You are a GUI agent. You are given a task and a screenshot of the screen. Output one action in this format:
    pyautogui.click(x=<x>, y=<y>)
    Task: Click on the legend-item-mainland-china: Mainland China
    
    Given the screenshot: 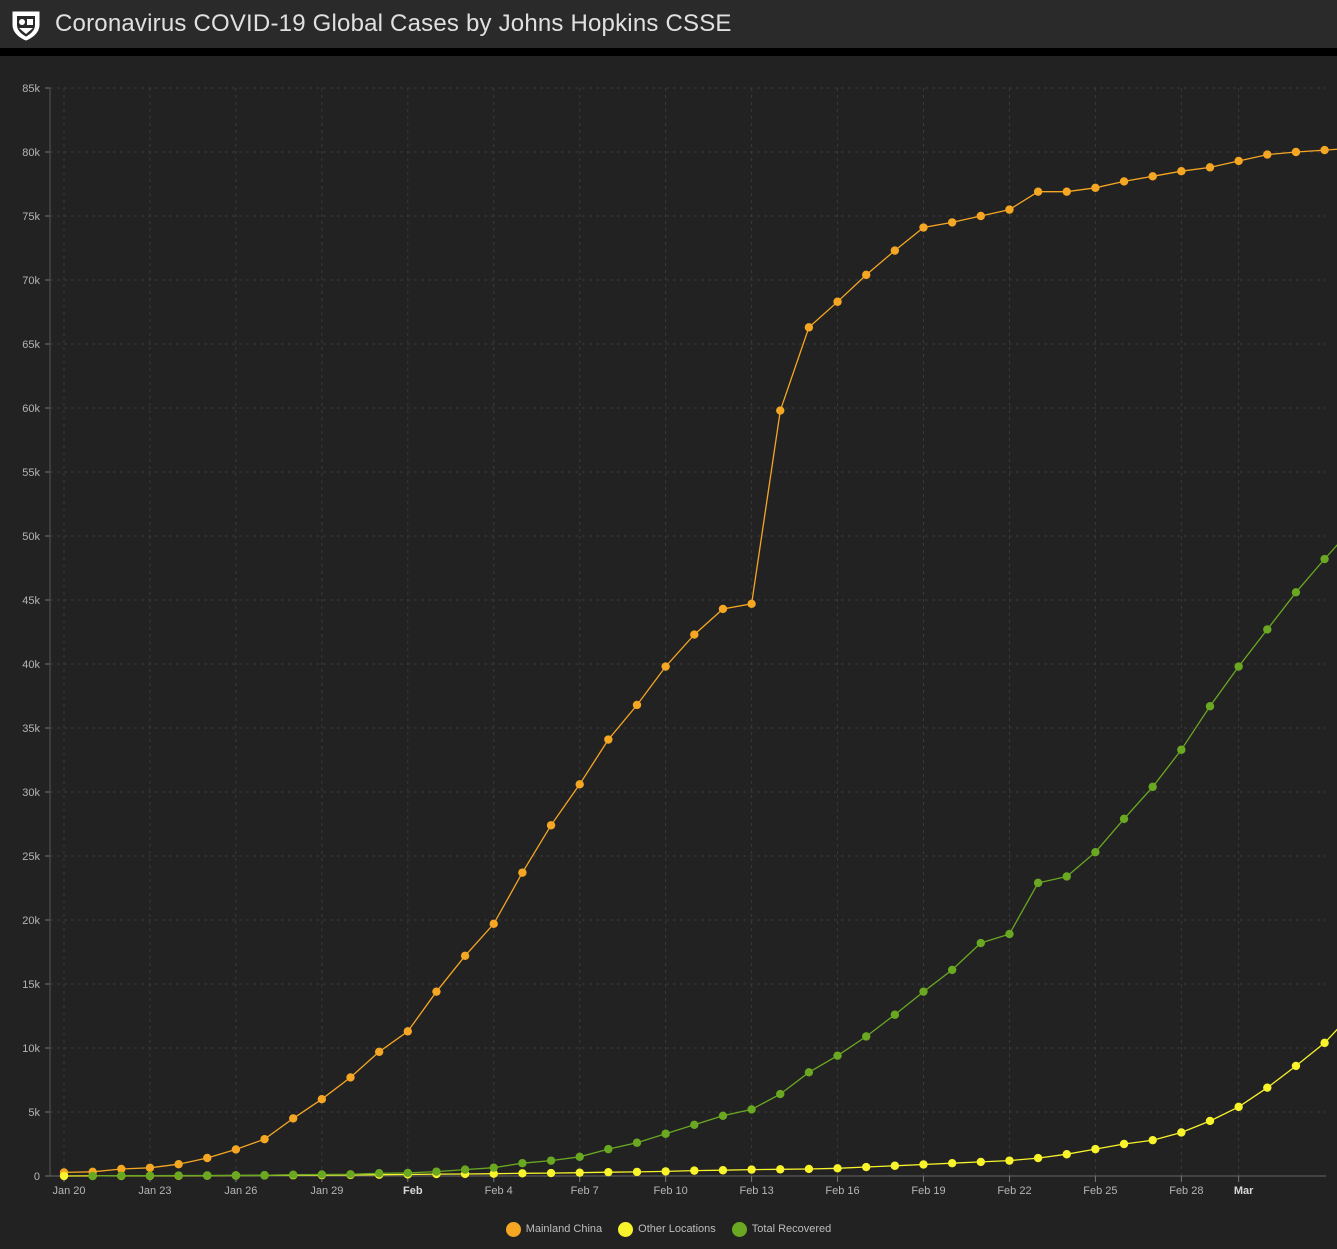 What is the action you would take?
    pyautogui.click(x=553, y=1229)
    